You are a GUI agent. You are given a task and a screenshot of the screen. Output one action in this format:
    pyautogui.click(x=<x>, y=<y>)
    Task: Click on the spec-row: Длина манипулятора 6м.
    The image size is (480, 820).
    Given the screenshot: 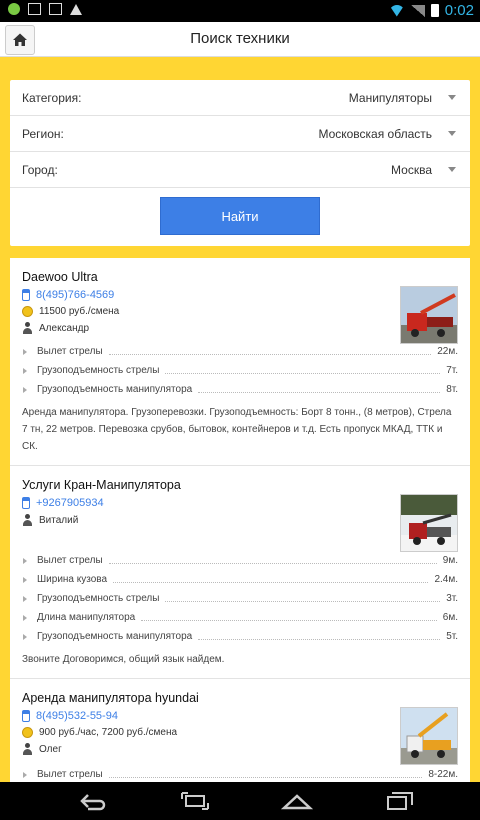 What is the action you would take?
    pyautogui.click(x=240, y=617)
    